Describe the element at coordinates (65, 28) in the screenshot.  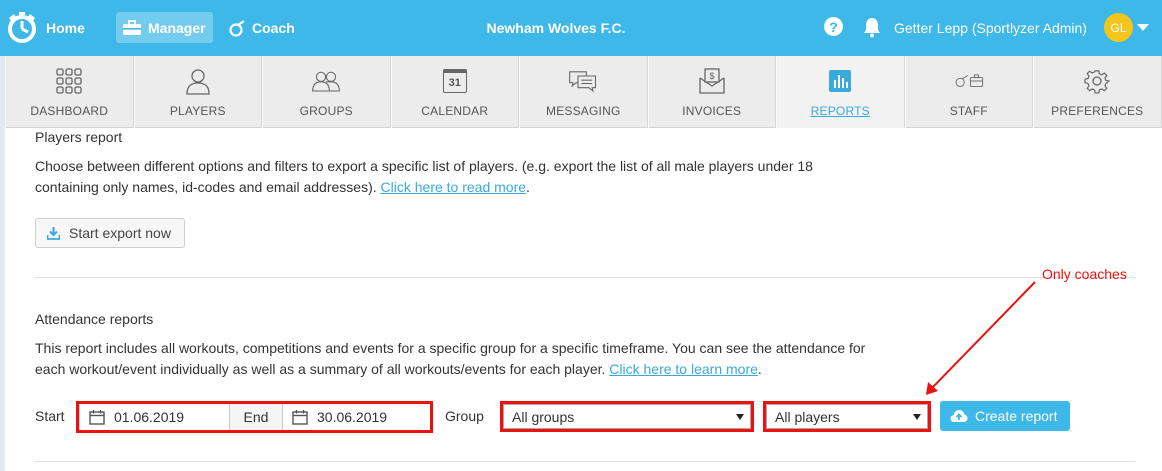
I see `home-link: Home` at that location.